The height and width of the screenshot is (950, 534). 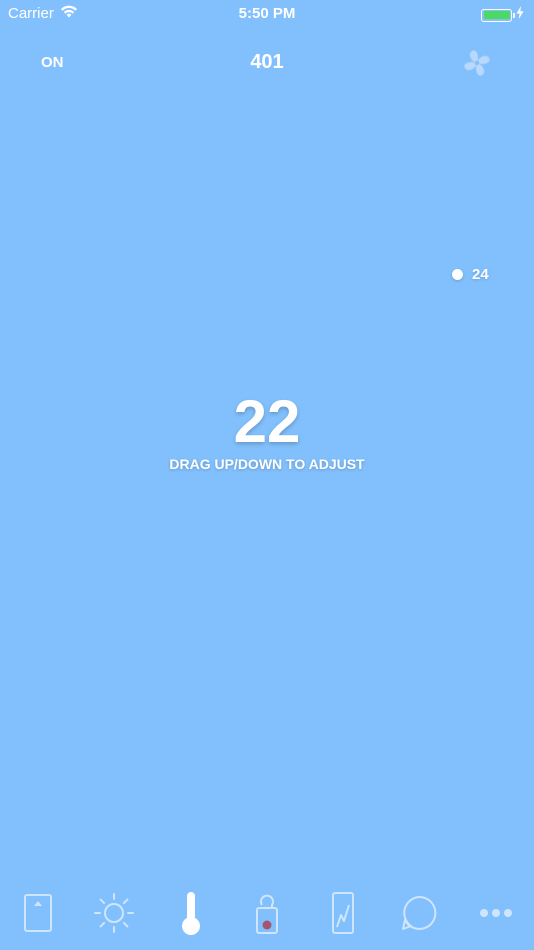 I want to click on tab-more, so click(x=496, y=913).